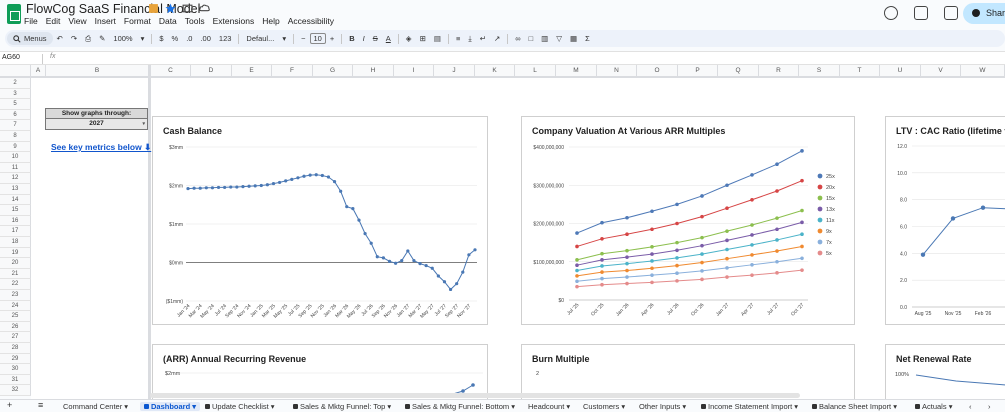  What do you see at coordinates (96, 124) in the screenshot?
I see `graph-year-dropdown: 2027 ▾` at bounding box center [96, 124].